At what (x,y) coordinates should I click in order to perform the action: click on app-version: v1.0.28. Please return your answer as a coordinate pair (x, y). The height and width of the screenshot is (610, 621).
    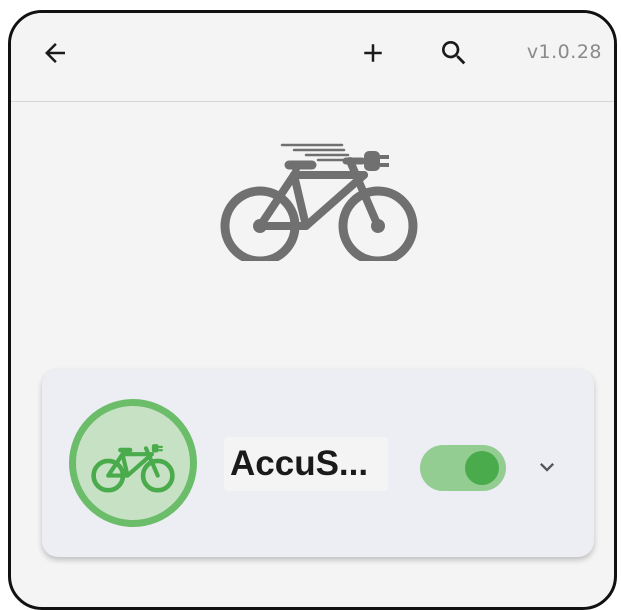
    Looking at the image, I should click on (564, 52).